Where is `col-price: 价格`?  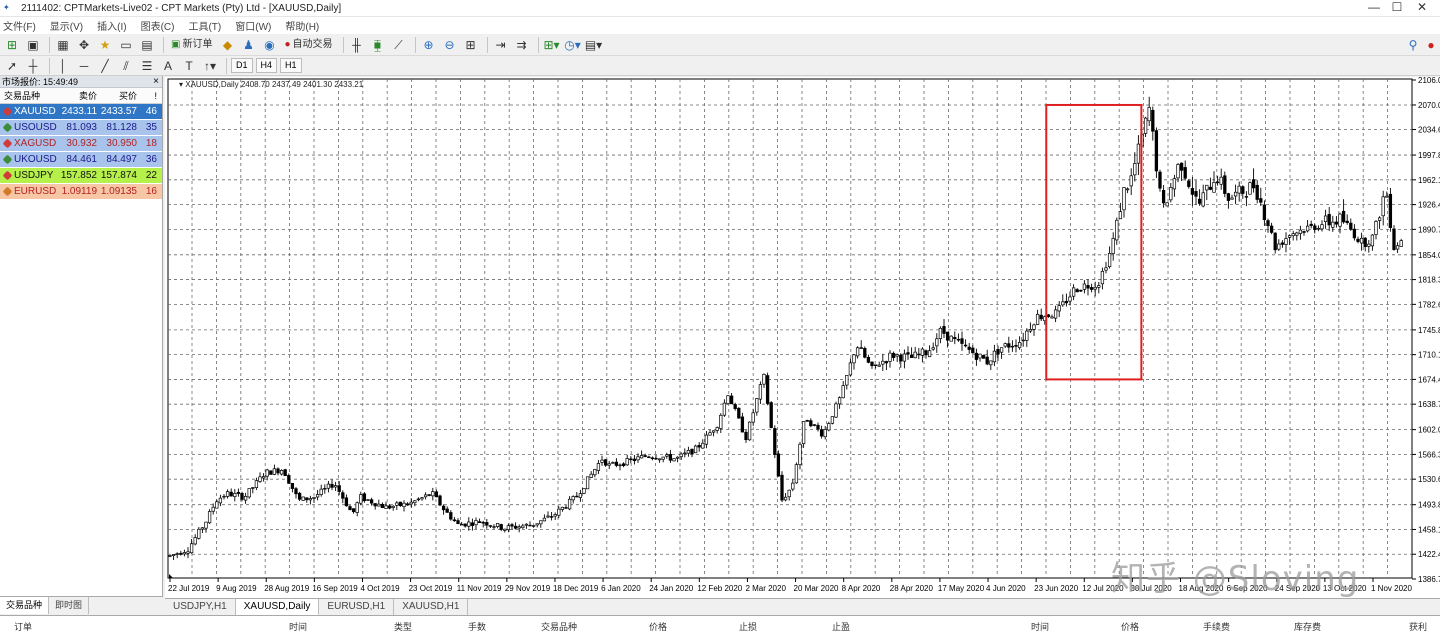 col-price: 价格 is located at coordinates (658, 626).